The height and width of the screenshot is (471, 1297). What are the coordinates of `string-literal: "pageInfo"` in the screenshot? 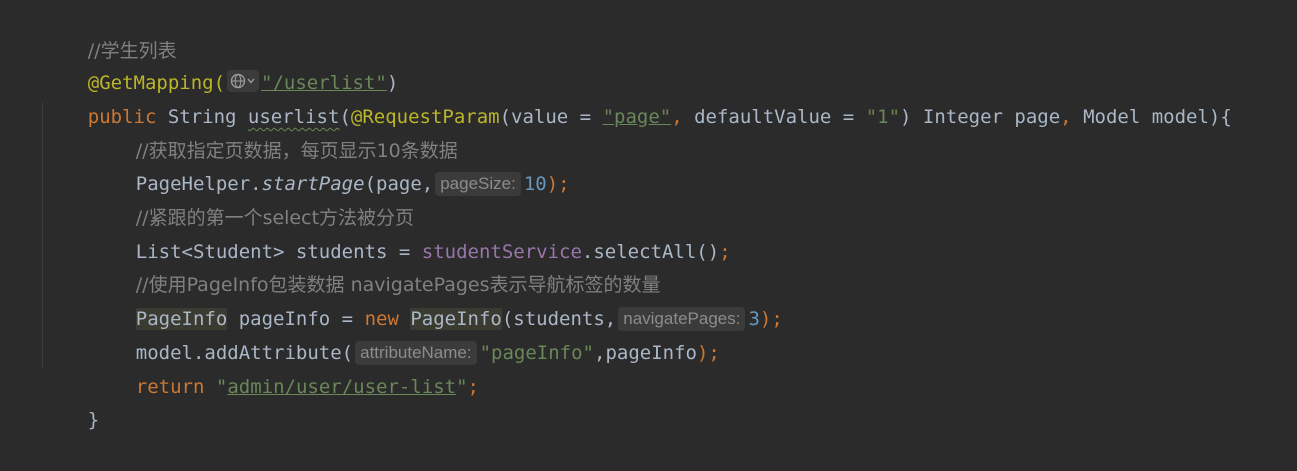 It's located at (536, 353).